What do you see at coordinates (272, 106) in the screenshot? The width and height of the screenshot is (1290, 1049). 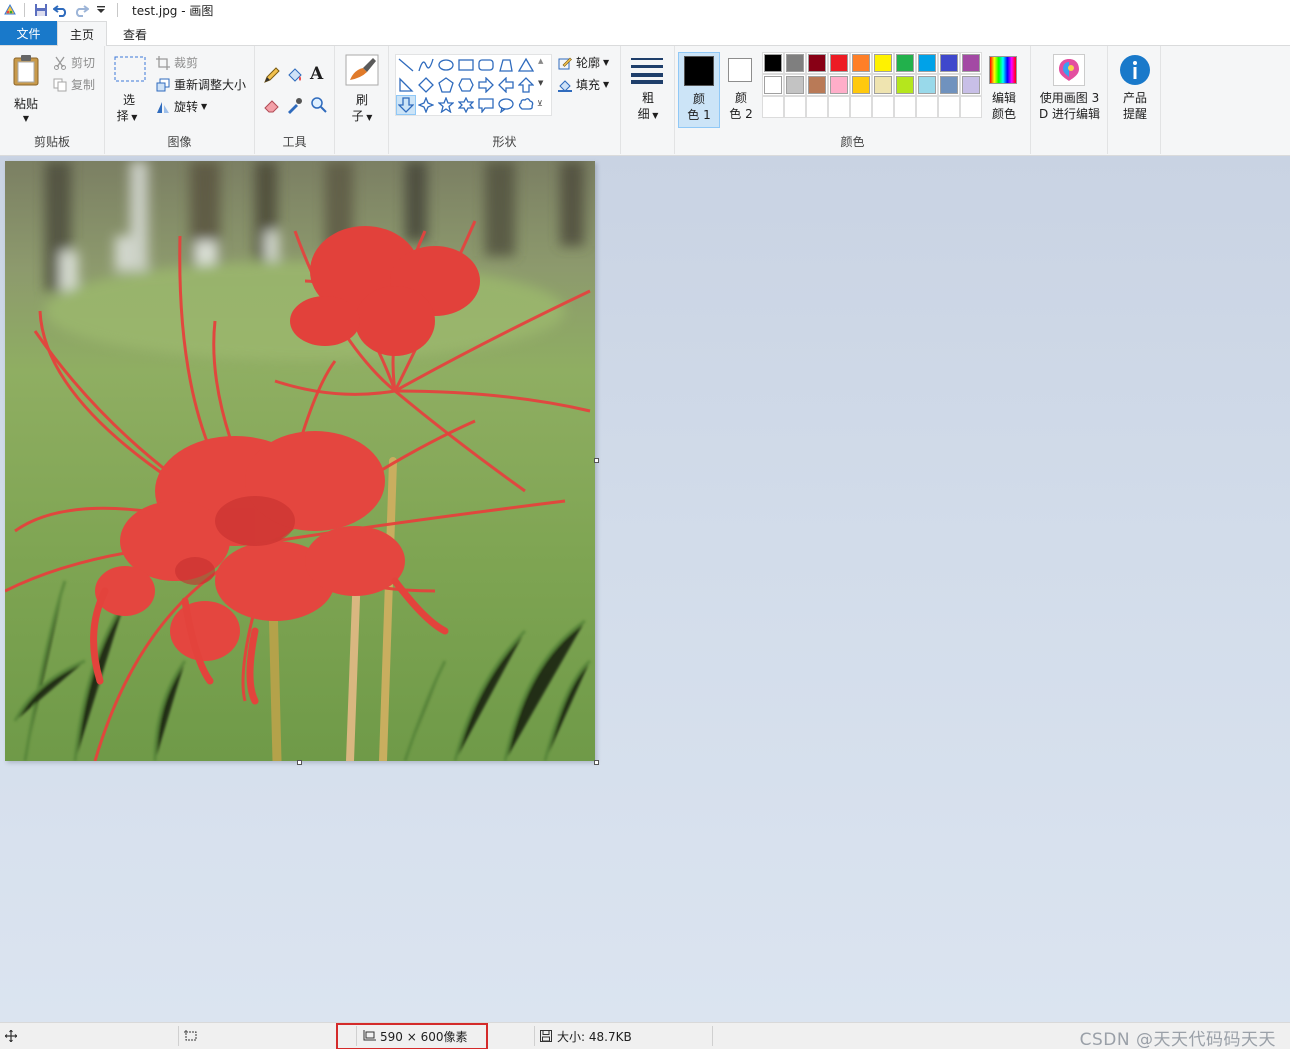 I see `eraser-icon` at bounding box center [272, 106].